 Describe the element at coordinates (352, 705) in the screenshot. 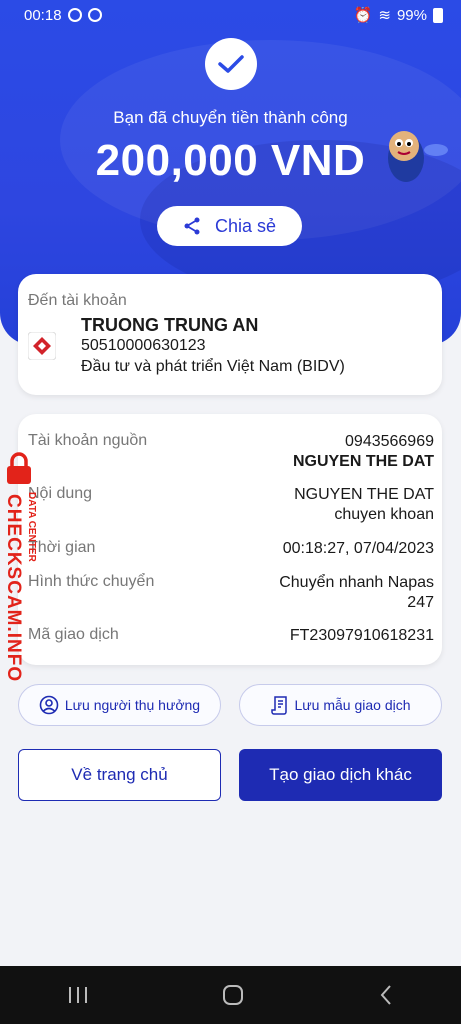

I see `save-template-label: Lưu mẫu giao dịch` at that location.